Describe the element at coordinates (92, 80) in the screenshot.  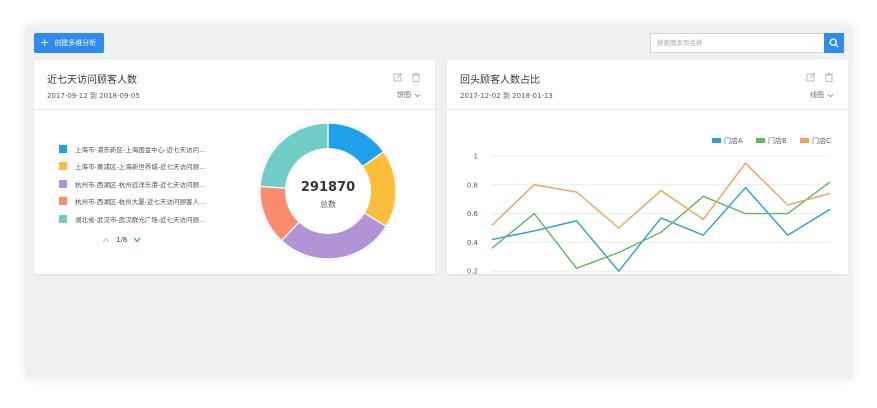
I see `card-title: 近七天访问顾客人数` at that location.